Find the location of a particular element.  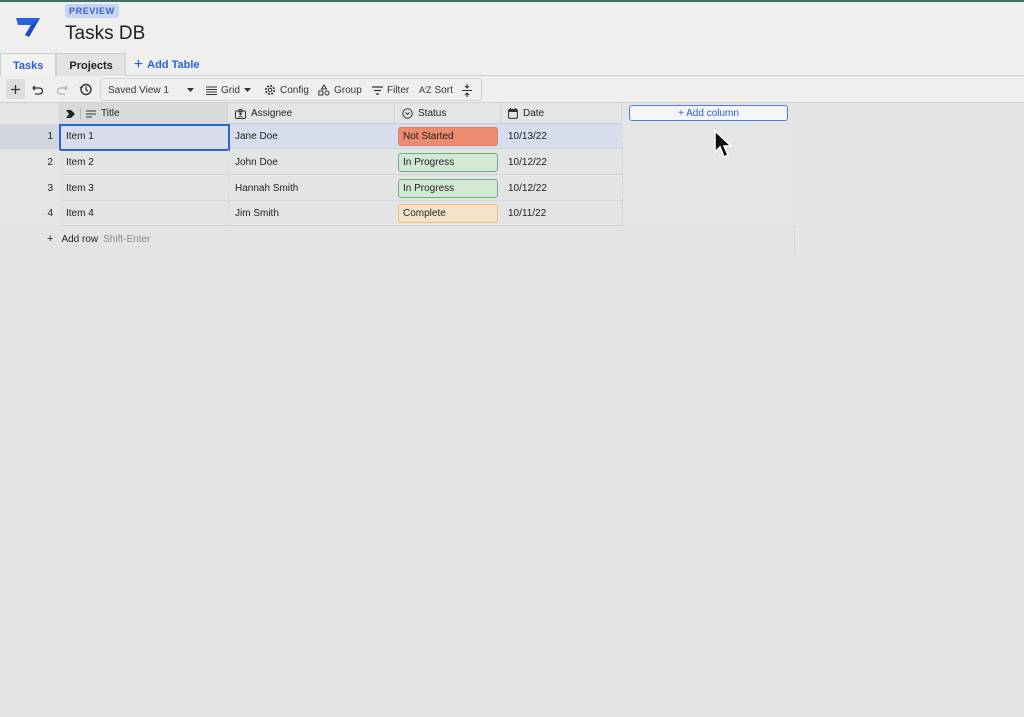

history-button is located at coordinates (85, 89).